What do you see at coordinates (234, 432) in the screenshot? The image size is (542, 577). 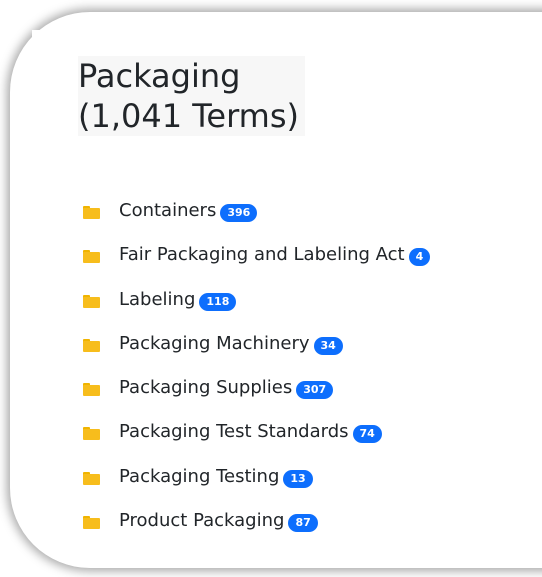 I see `category-label: Packaging Test Standards` at bounding box center [234, 432].